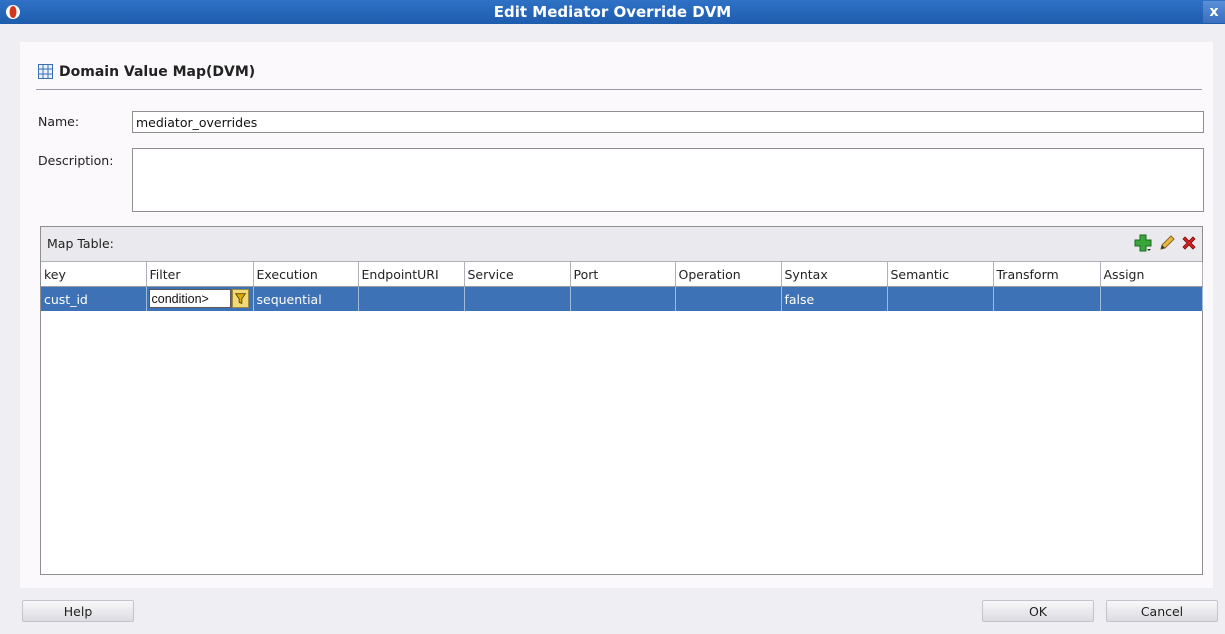 Image resolution: width=1225 pixels, height=634 pixels. I want to click on filter-input, so click(189, 298).